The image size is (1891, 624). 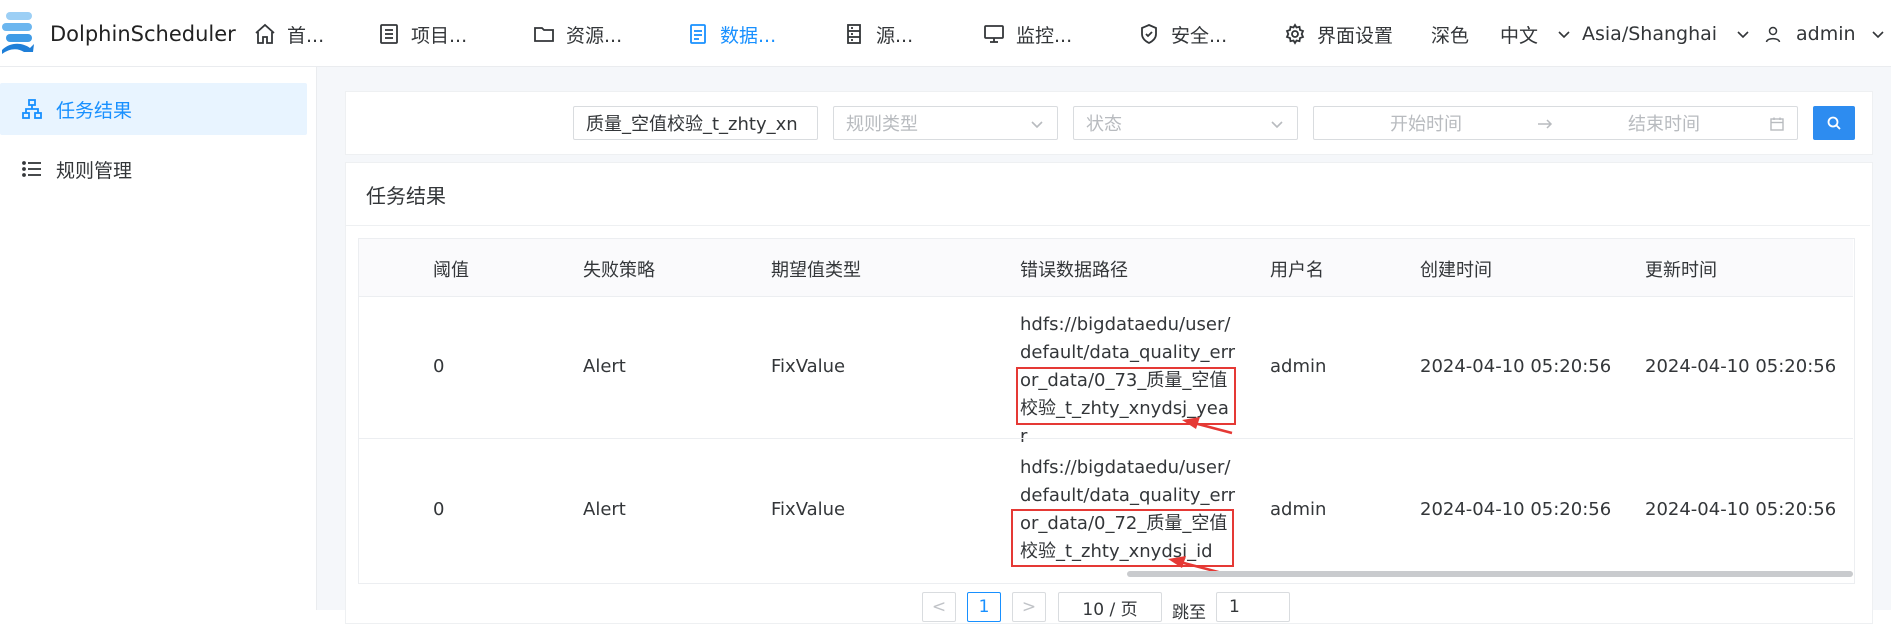 I want to click on end-time-placeholder: 结束时间, so click(x=1664, y=124).